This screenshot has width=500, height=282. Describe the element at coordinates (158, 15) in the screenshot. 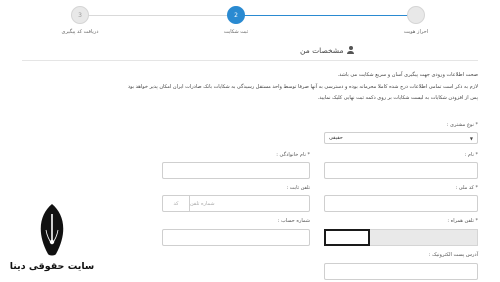

I see `stepper-line` at that location.